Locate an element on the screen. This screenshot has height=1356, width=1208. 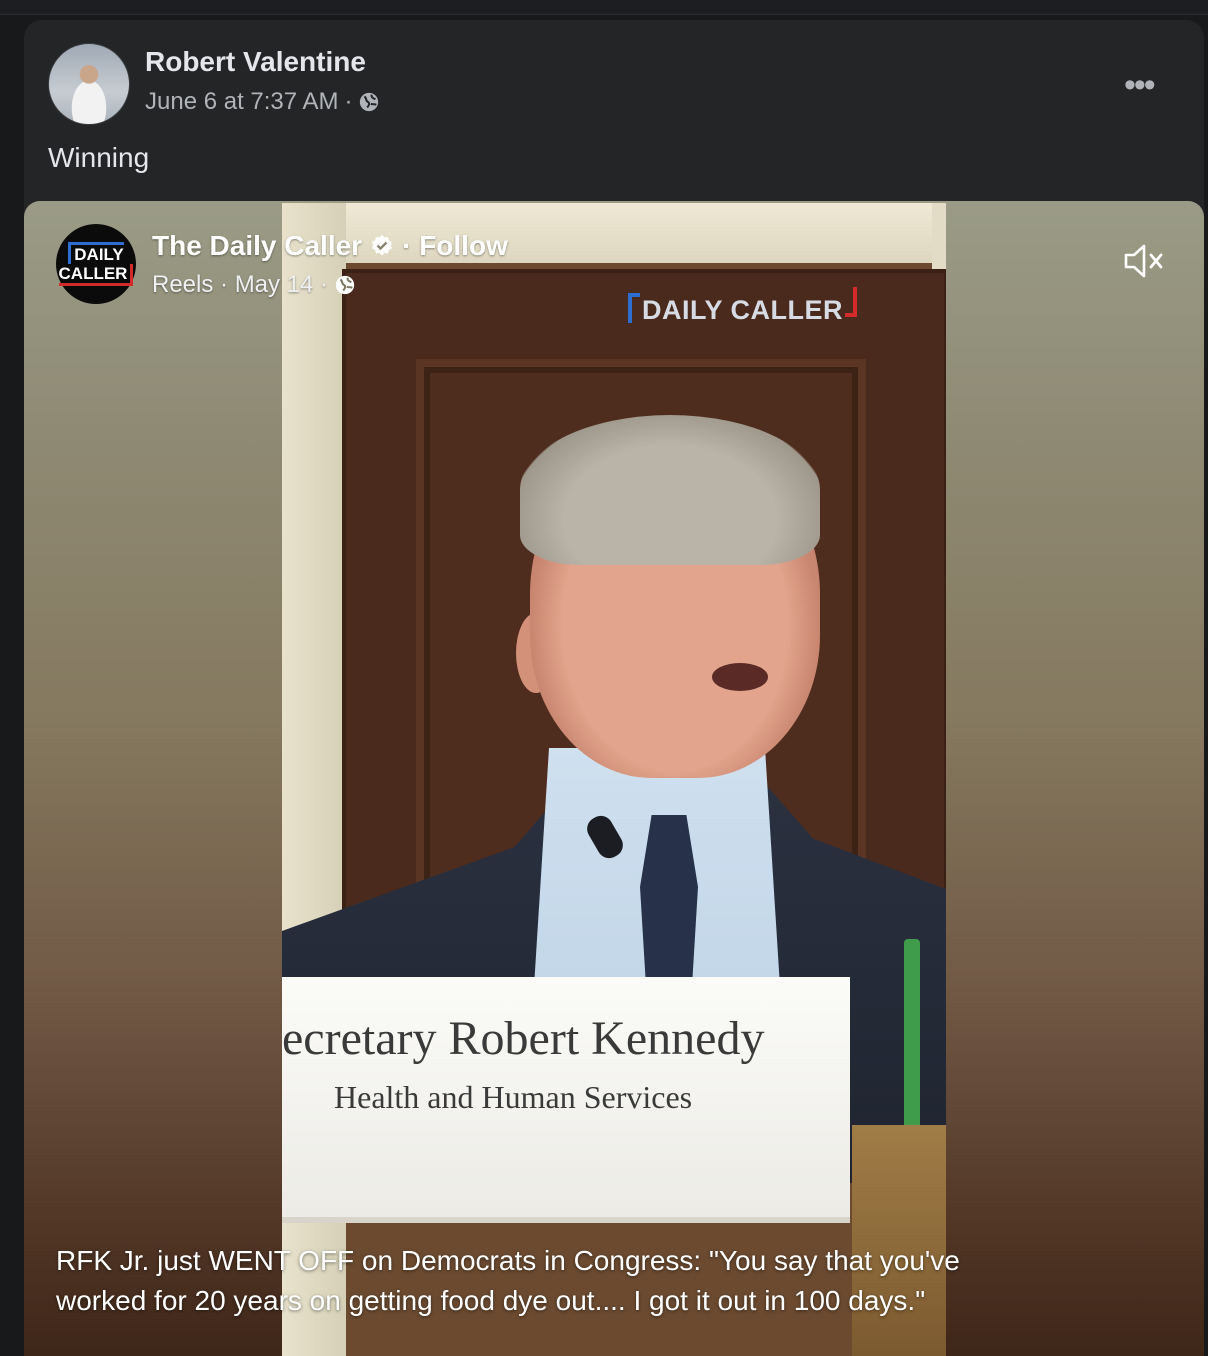
page-header: The Daily Caller · Follow is located at coordinates (330, 246).